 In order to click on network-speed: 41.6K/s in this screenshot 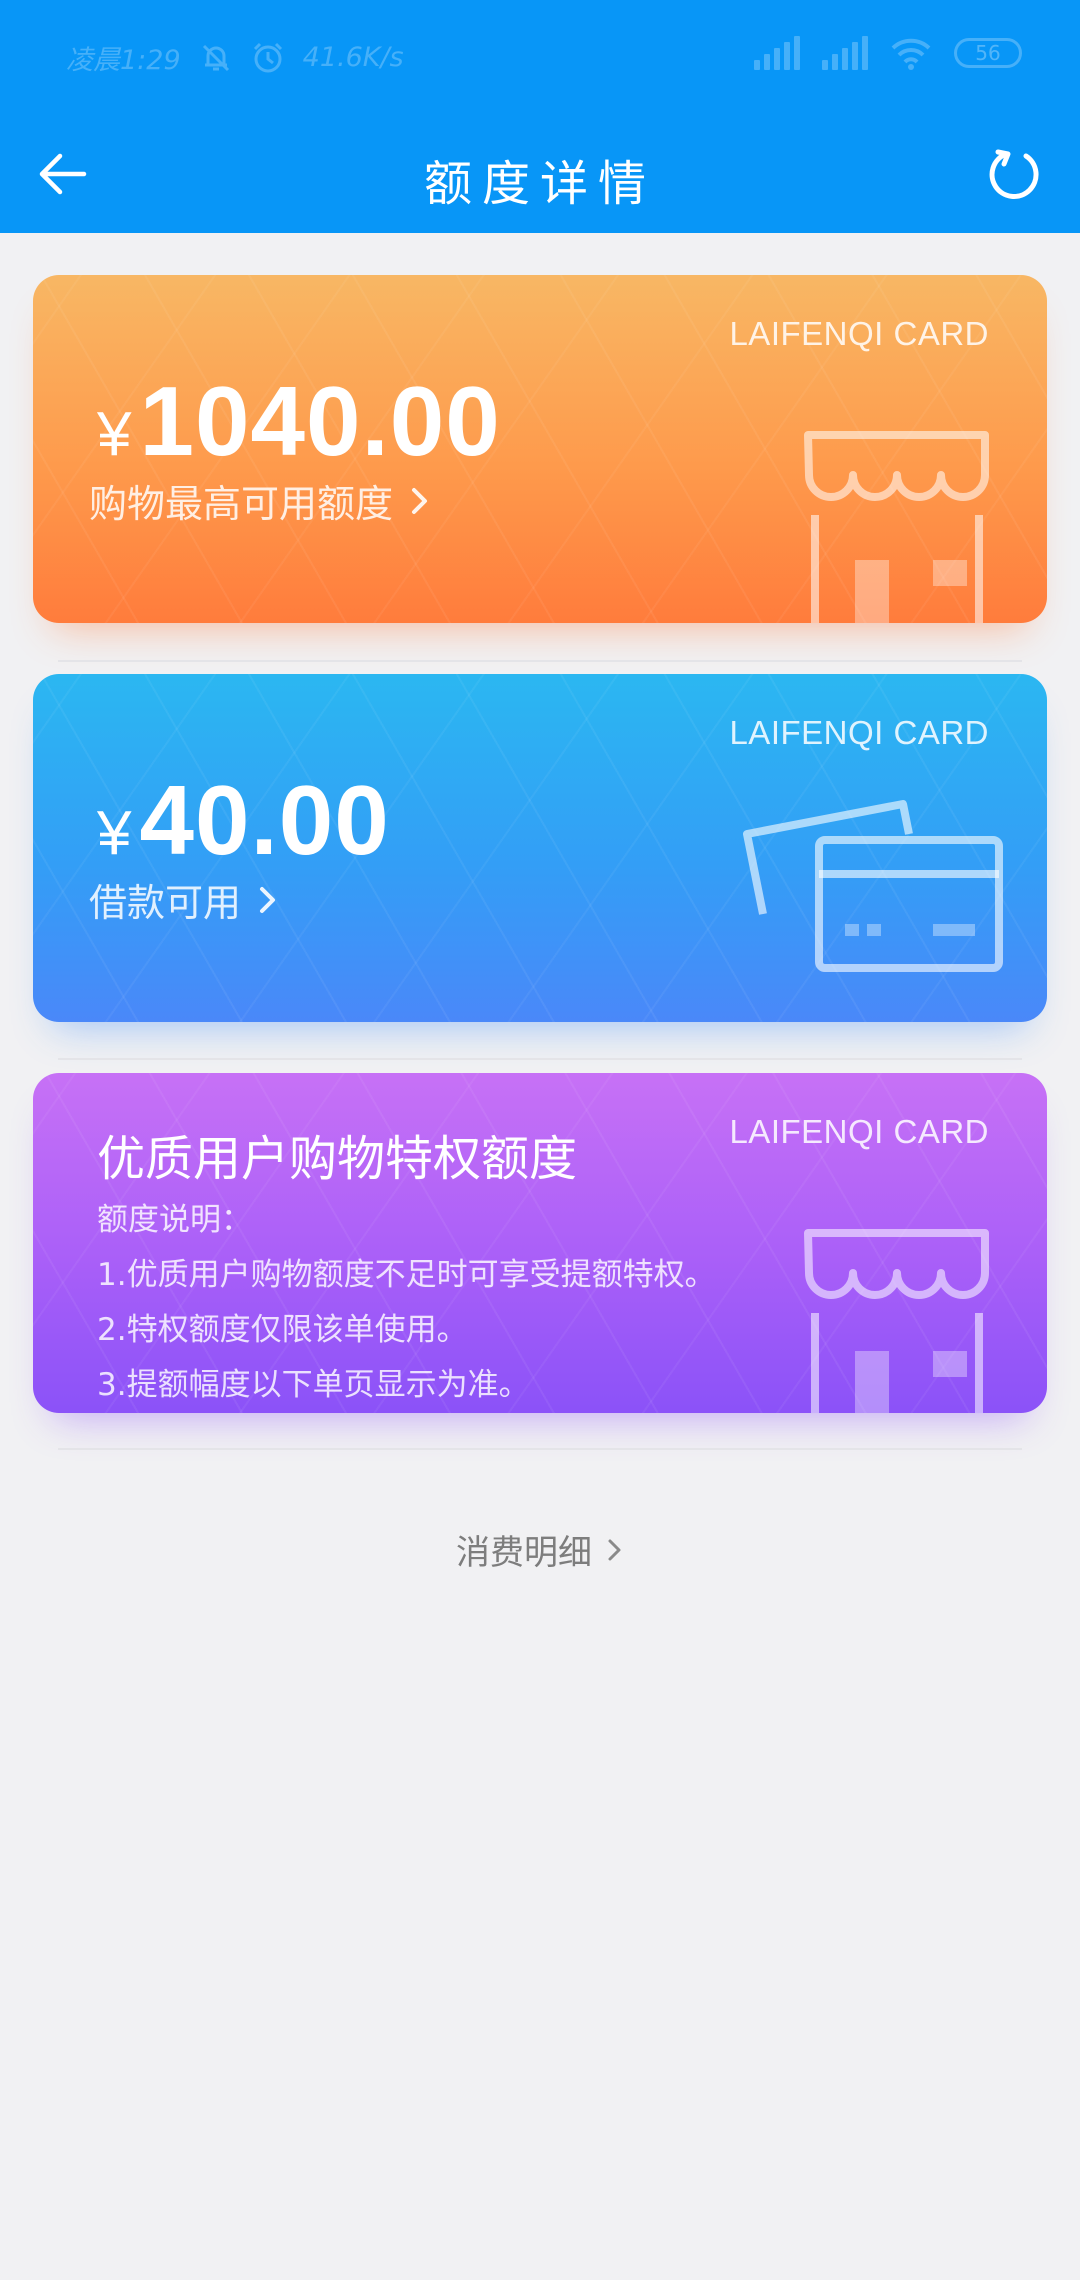, I will do `click(353, 57)`.